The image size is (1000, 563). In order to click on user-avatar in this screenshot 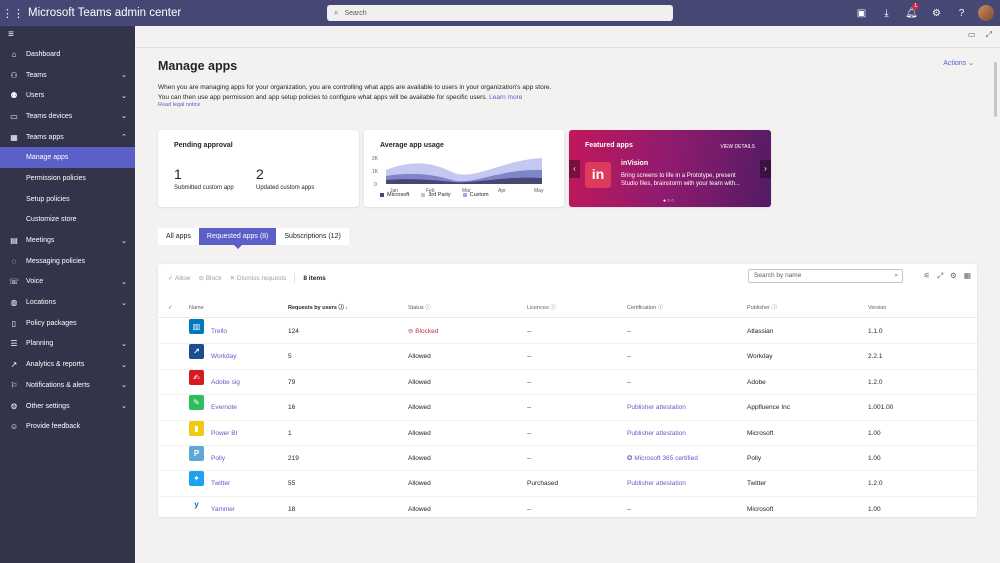, I will do `click(986, 13)`.